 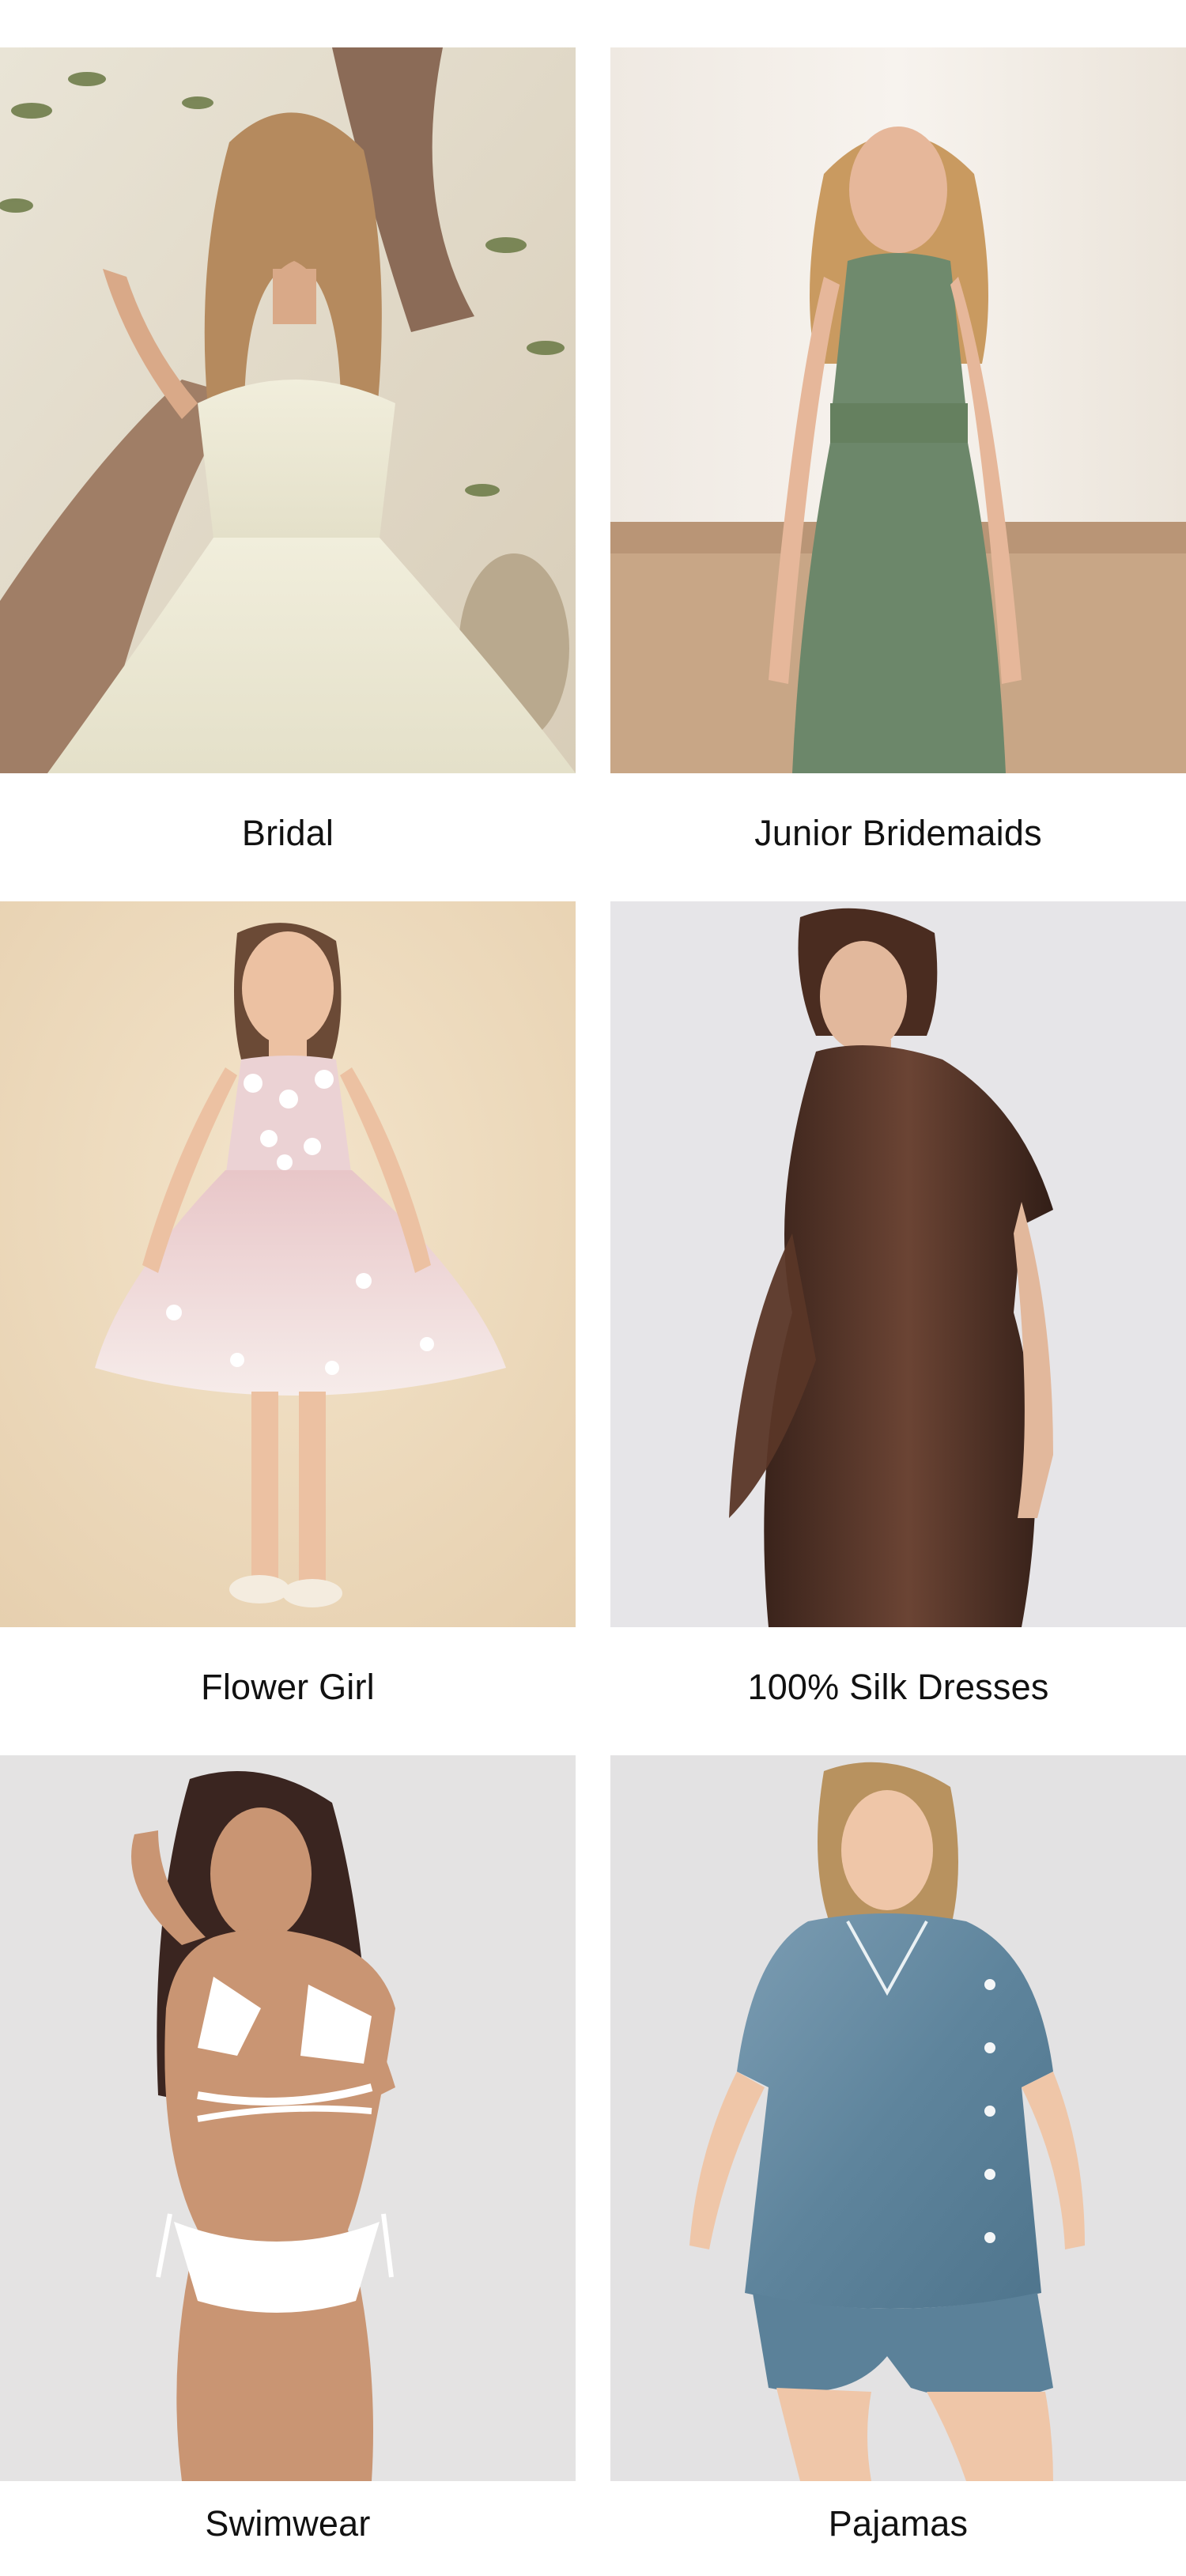 I want to click on pajamas-photo, so click(x=898, y=2118).